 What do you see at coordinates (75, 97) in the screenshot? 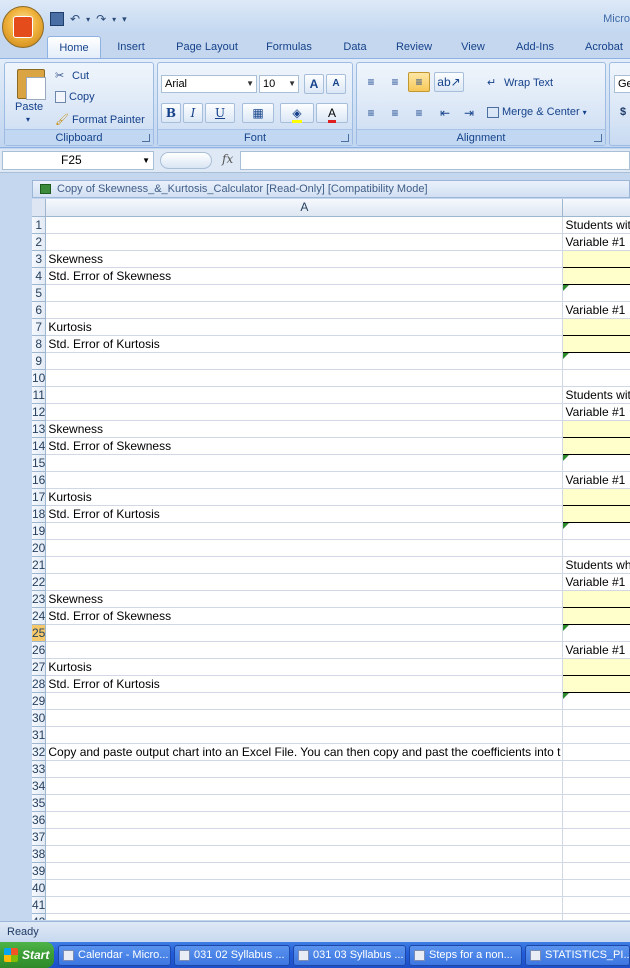
I see `copy-button: Copy` at bounding box center [75, 97].